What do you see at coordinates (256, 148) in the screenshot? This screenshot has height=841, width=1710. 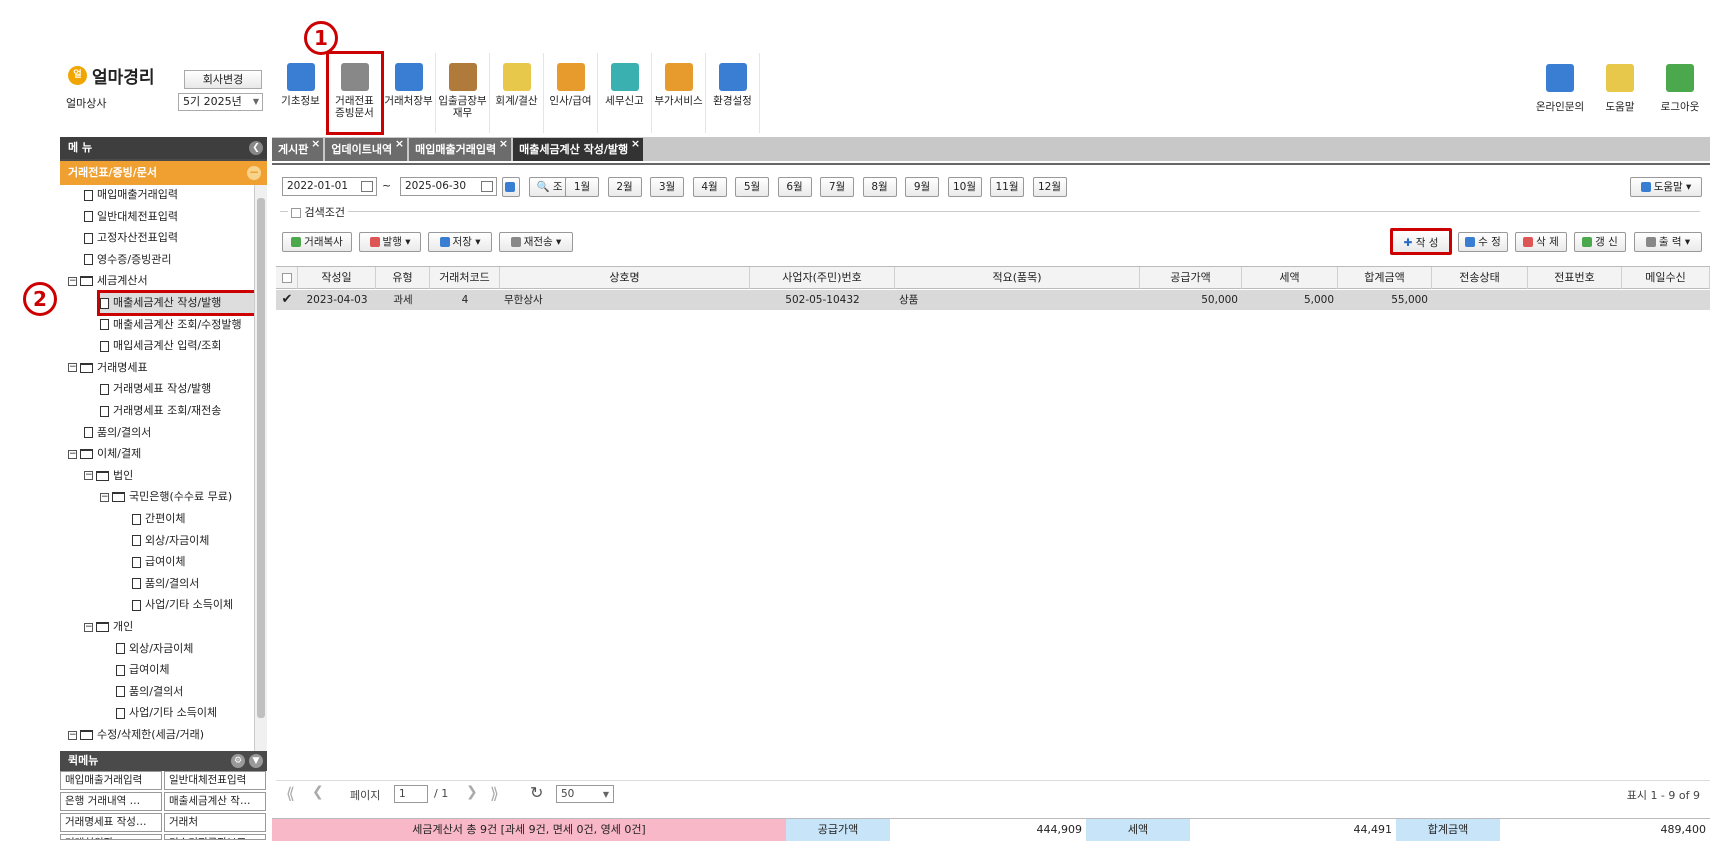 I see `collapse-icon: ❮` at bounding box center [256, 148].